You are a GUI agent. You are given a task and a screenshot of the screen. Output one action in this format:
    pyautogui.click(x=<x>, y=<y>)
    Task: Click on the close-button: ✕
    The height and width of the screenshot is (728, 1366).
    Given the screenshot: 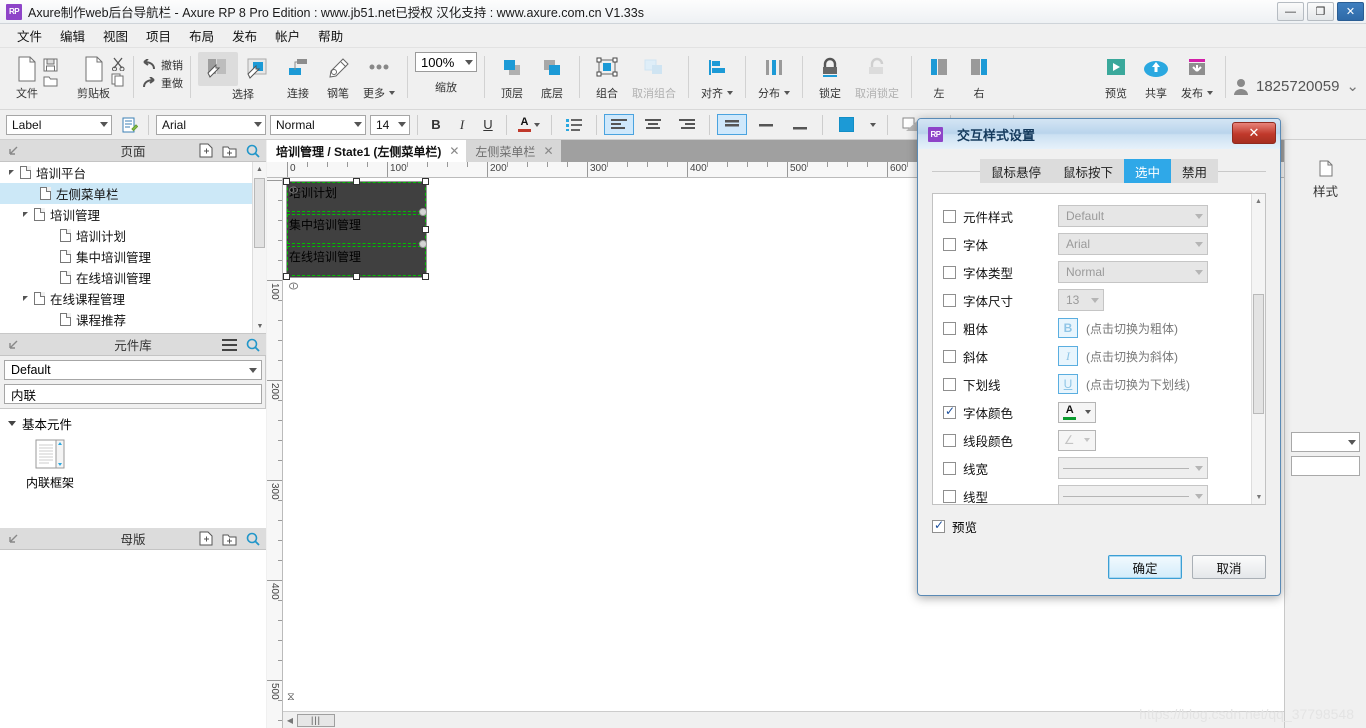 What is the action you would take?
    pyautogui.click(x=1350, y=11)
    